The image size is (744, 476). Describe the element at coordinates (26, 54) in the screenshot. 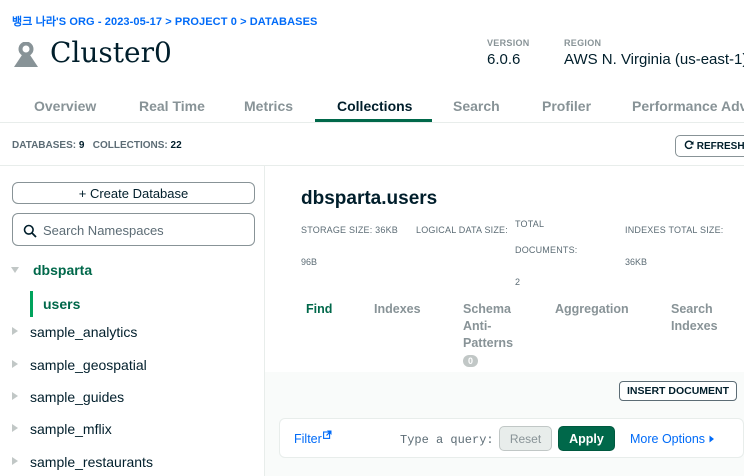

I see `cluster-icon` at that location.